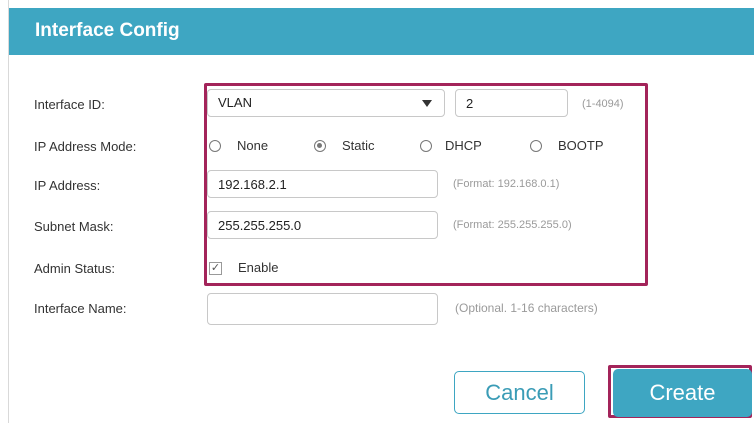 The image size is (754, 423). Describe the element at coordinates (74, 268) in the screenshot. I see `admin-status-label: Admin Status:` at that location.